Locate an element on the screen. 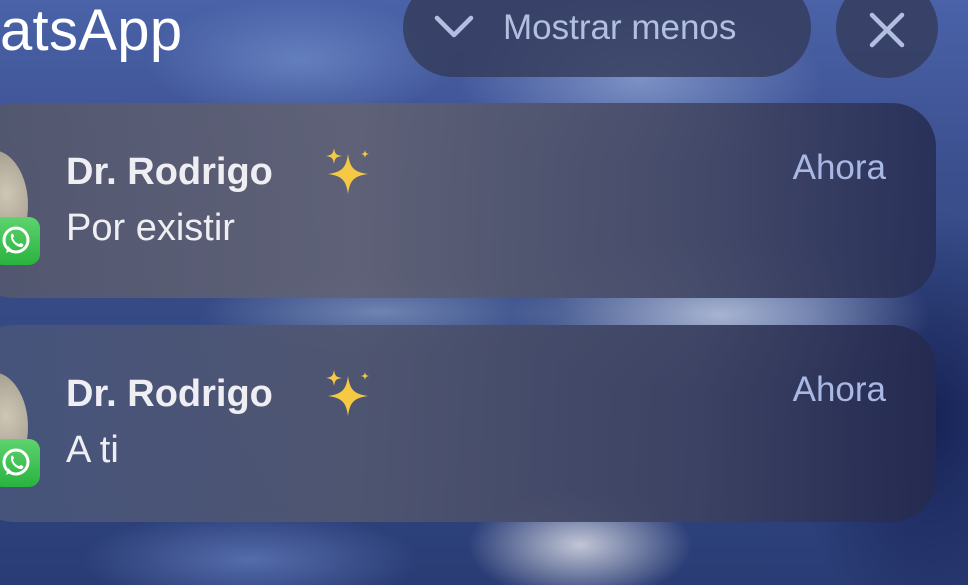 The height and width of the screenshot is (585, 968). show-less-label: Mostrar menos is located at coordinates (620, 27).